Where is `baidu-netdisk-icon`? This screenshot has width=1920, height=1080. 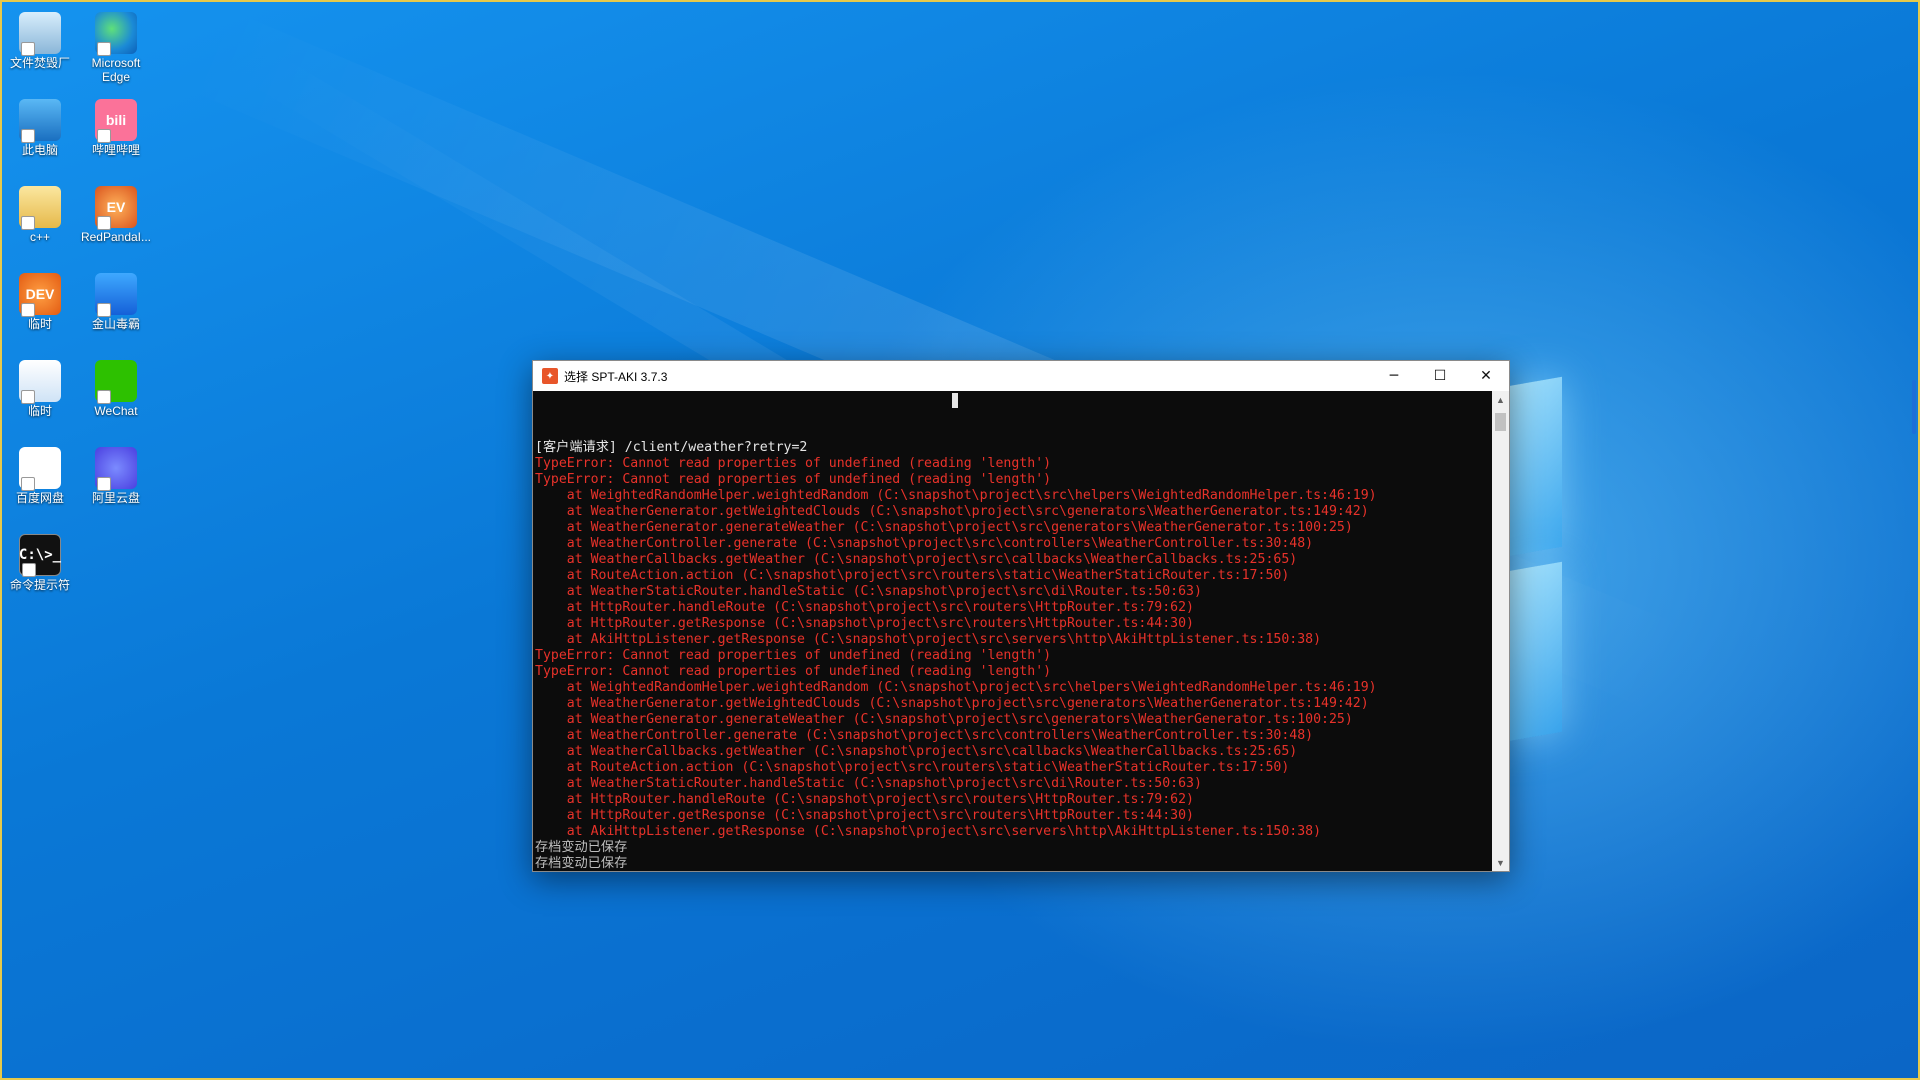 baidu-netdisk-icon is located at coordinates (40, 469).